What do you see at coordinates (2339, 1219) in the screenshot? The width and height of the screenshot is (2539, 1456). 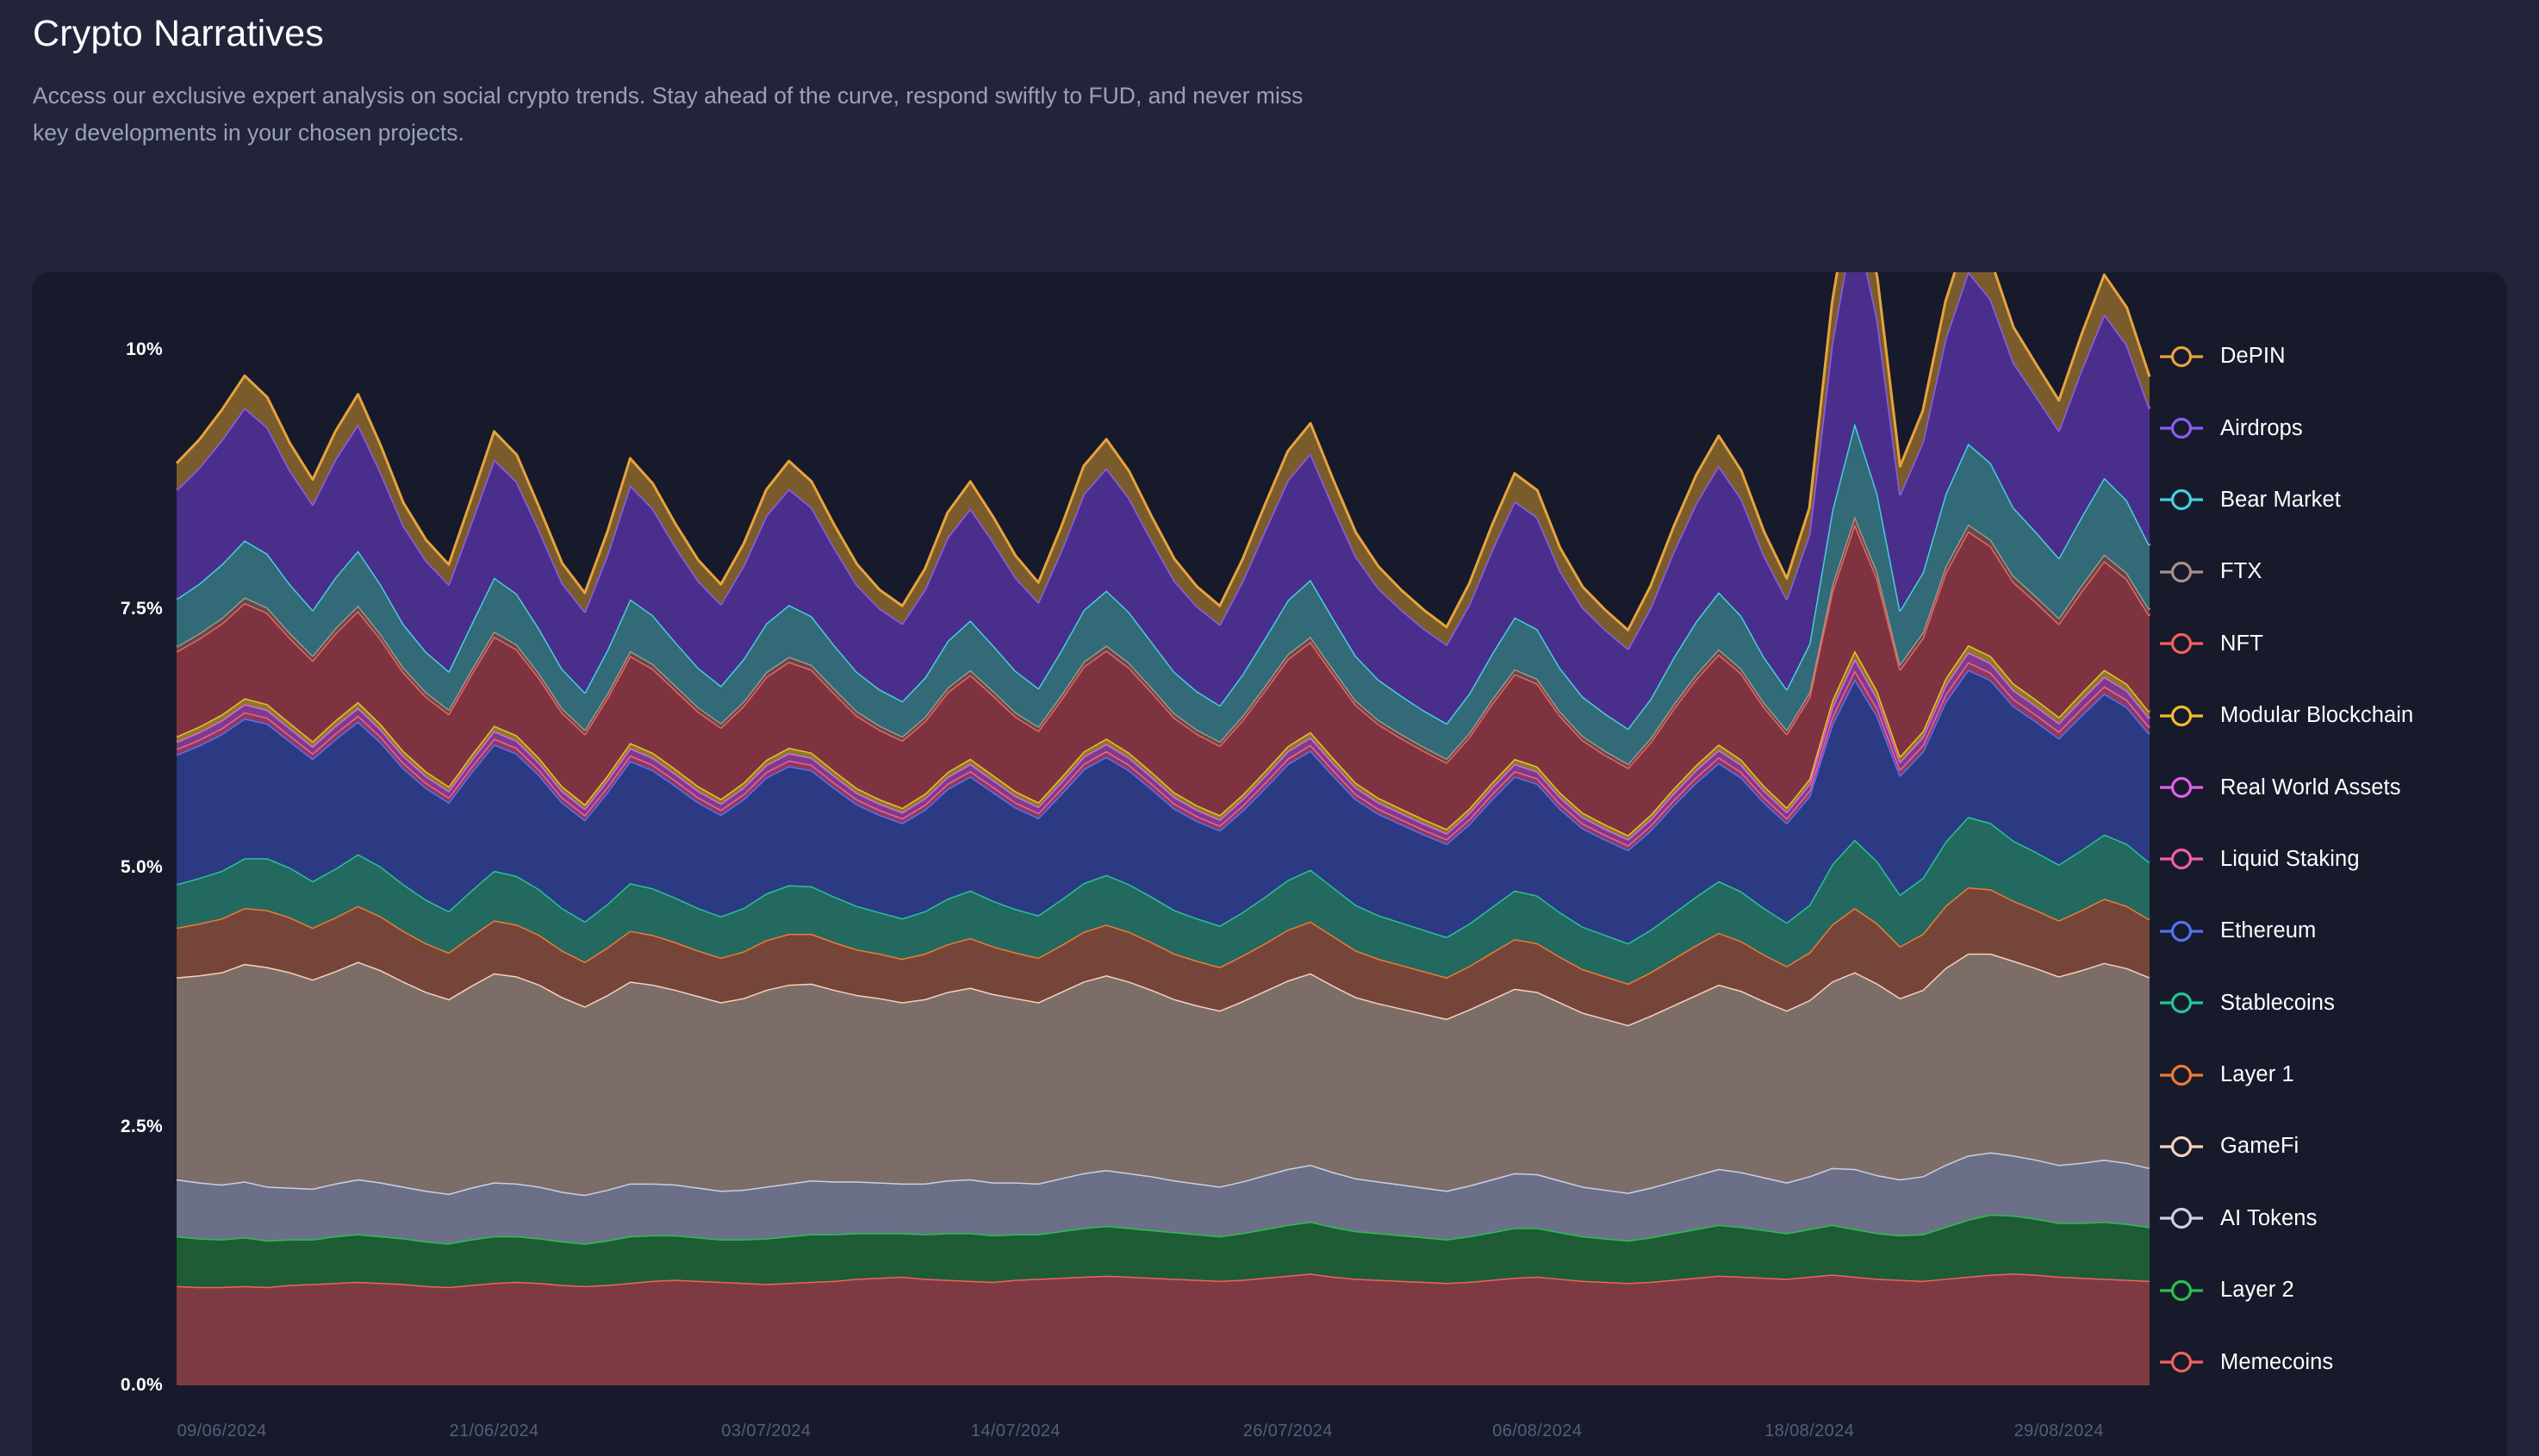 I see `legend-item-ai-tokens: AI Tokens` at bounding box center [2339, 1219].